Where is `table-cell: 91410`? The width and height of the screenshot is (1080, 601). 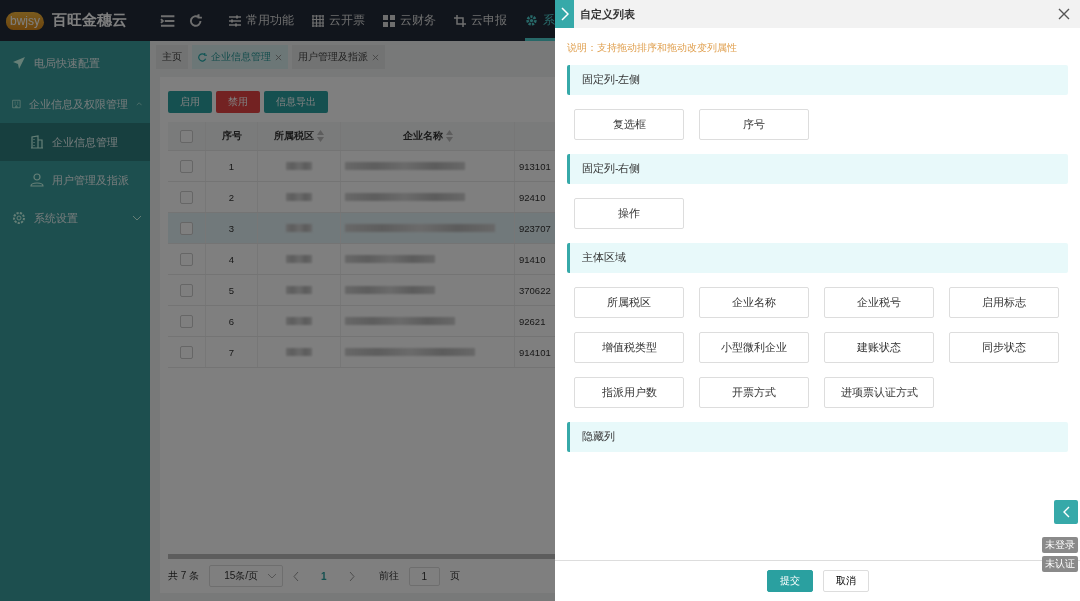
table-cell: 91410 is located at coordinates (532, 259).